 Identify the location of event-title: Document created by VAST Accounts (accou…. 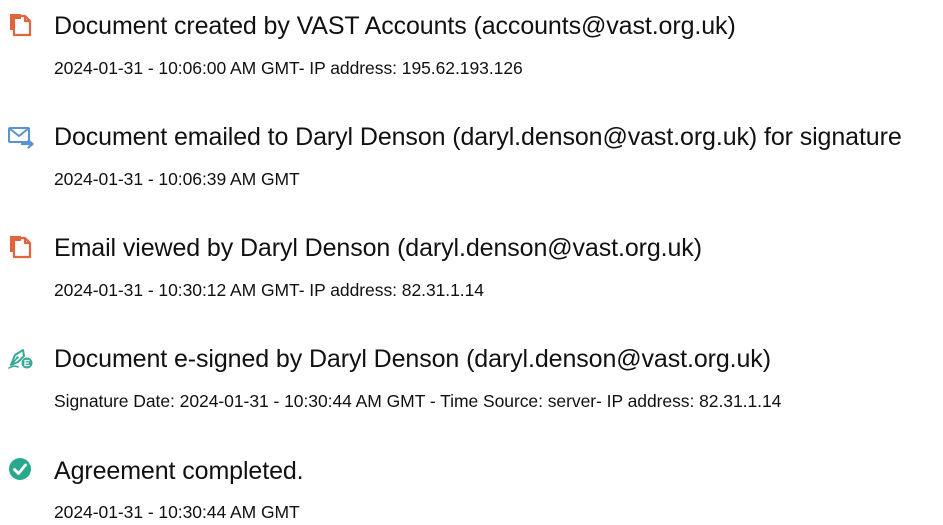
(395, 26).